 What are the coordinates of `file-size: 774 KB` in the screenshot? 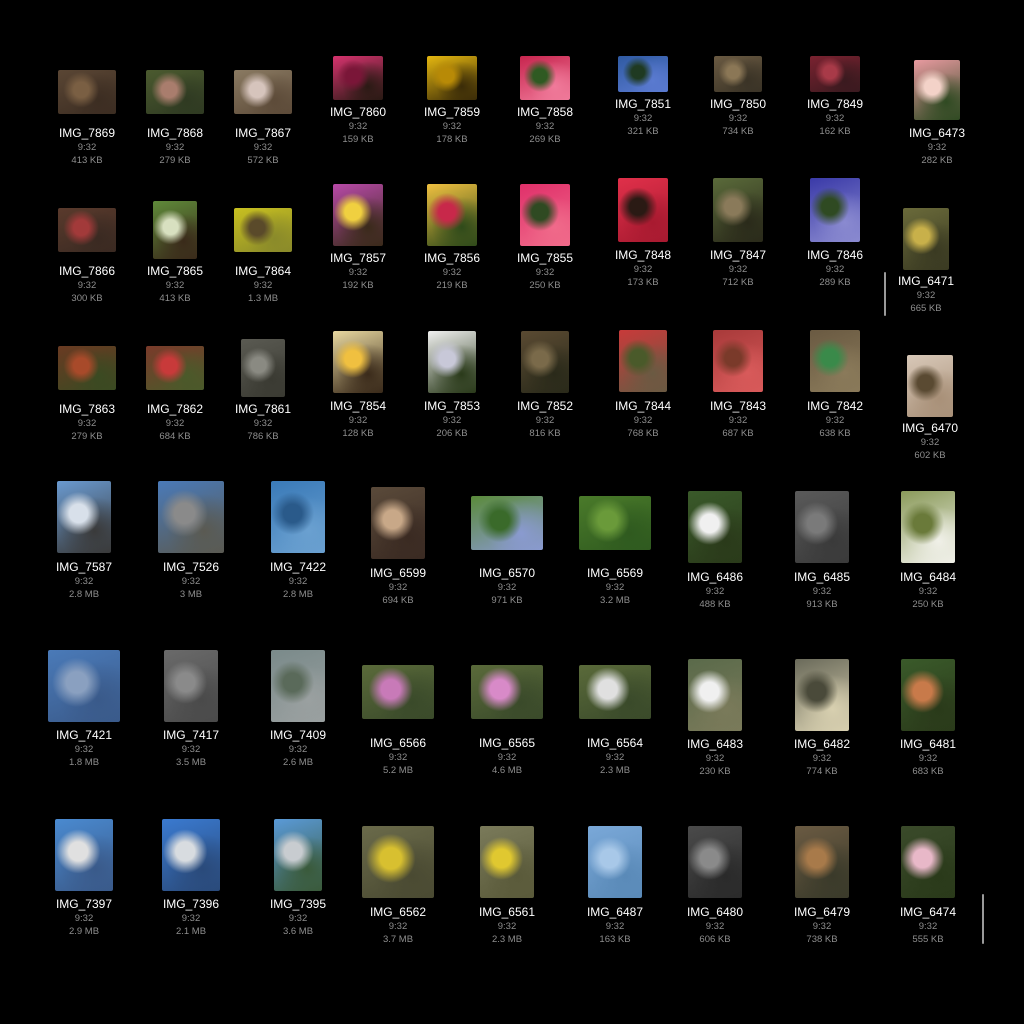 It's located at (822, 771).